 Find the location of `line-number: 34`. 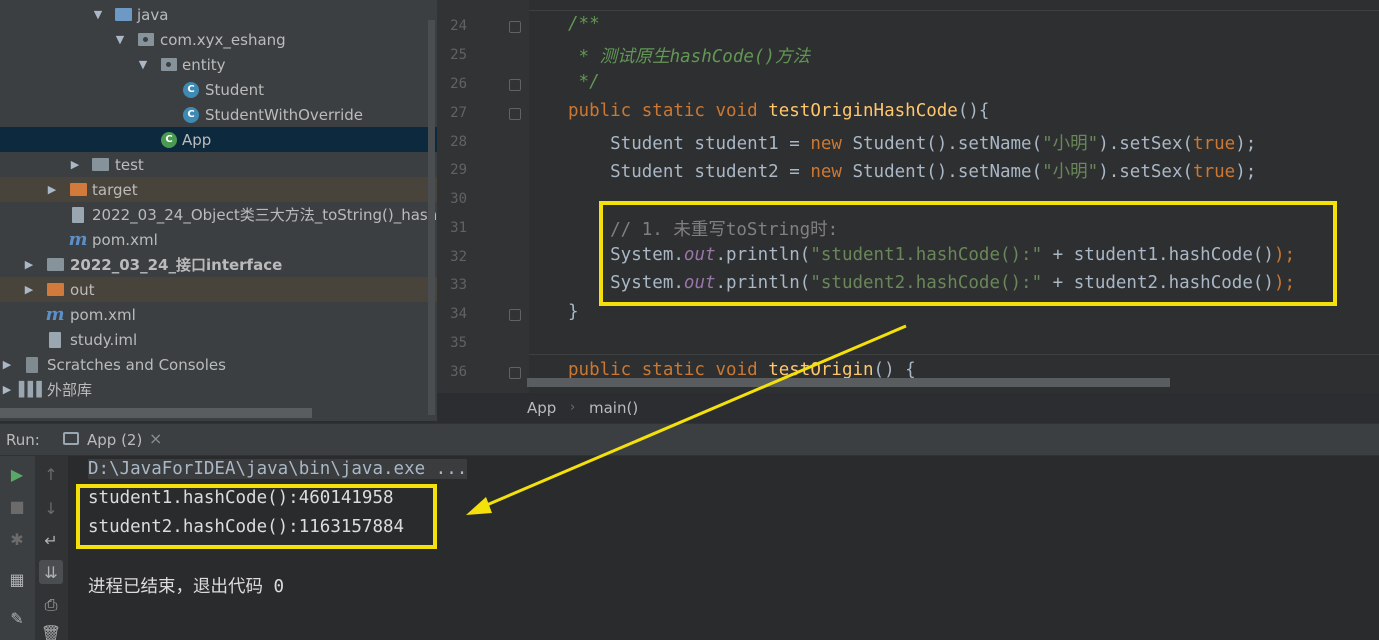

line-number: 34 is located at coordinates (458, 314).